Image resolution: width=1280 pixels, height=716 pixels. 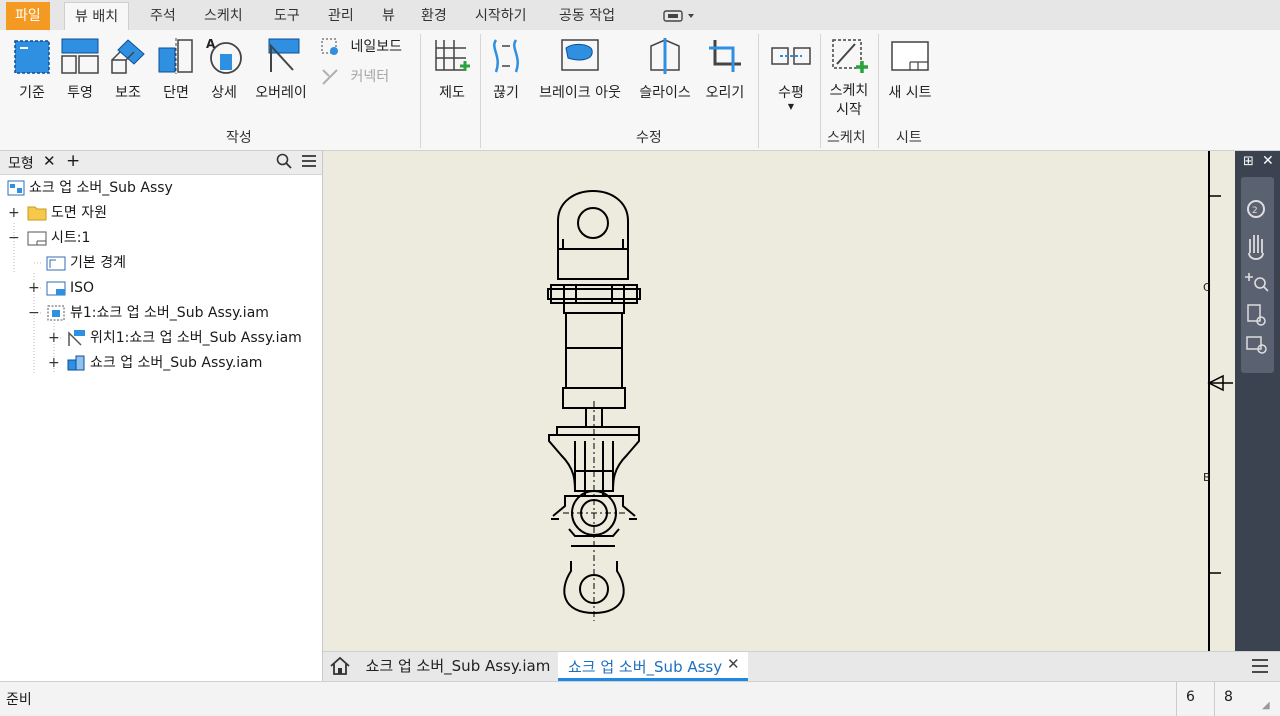 I want to click on status-bar: 준비 6 8 ◢, so click(x=640, y=698).